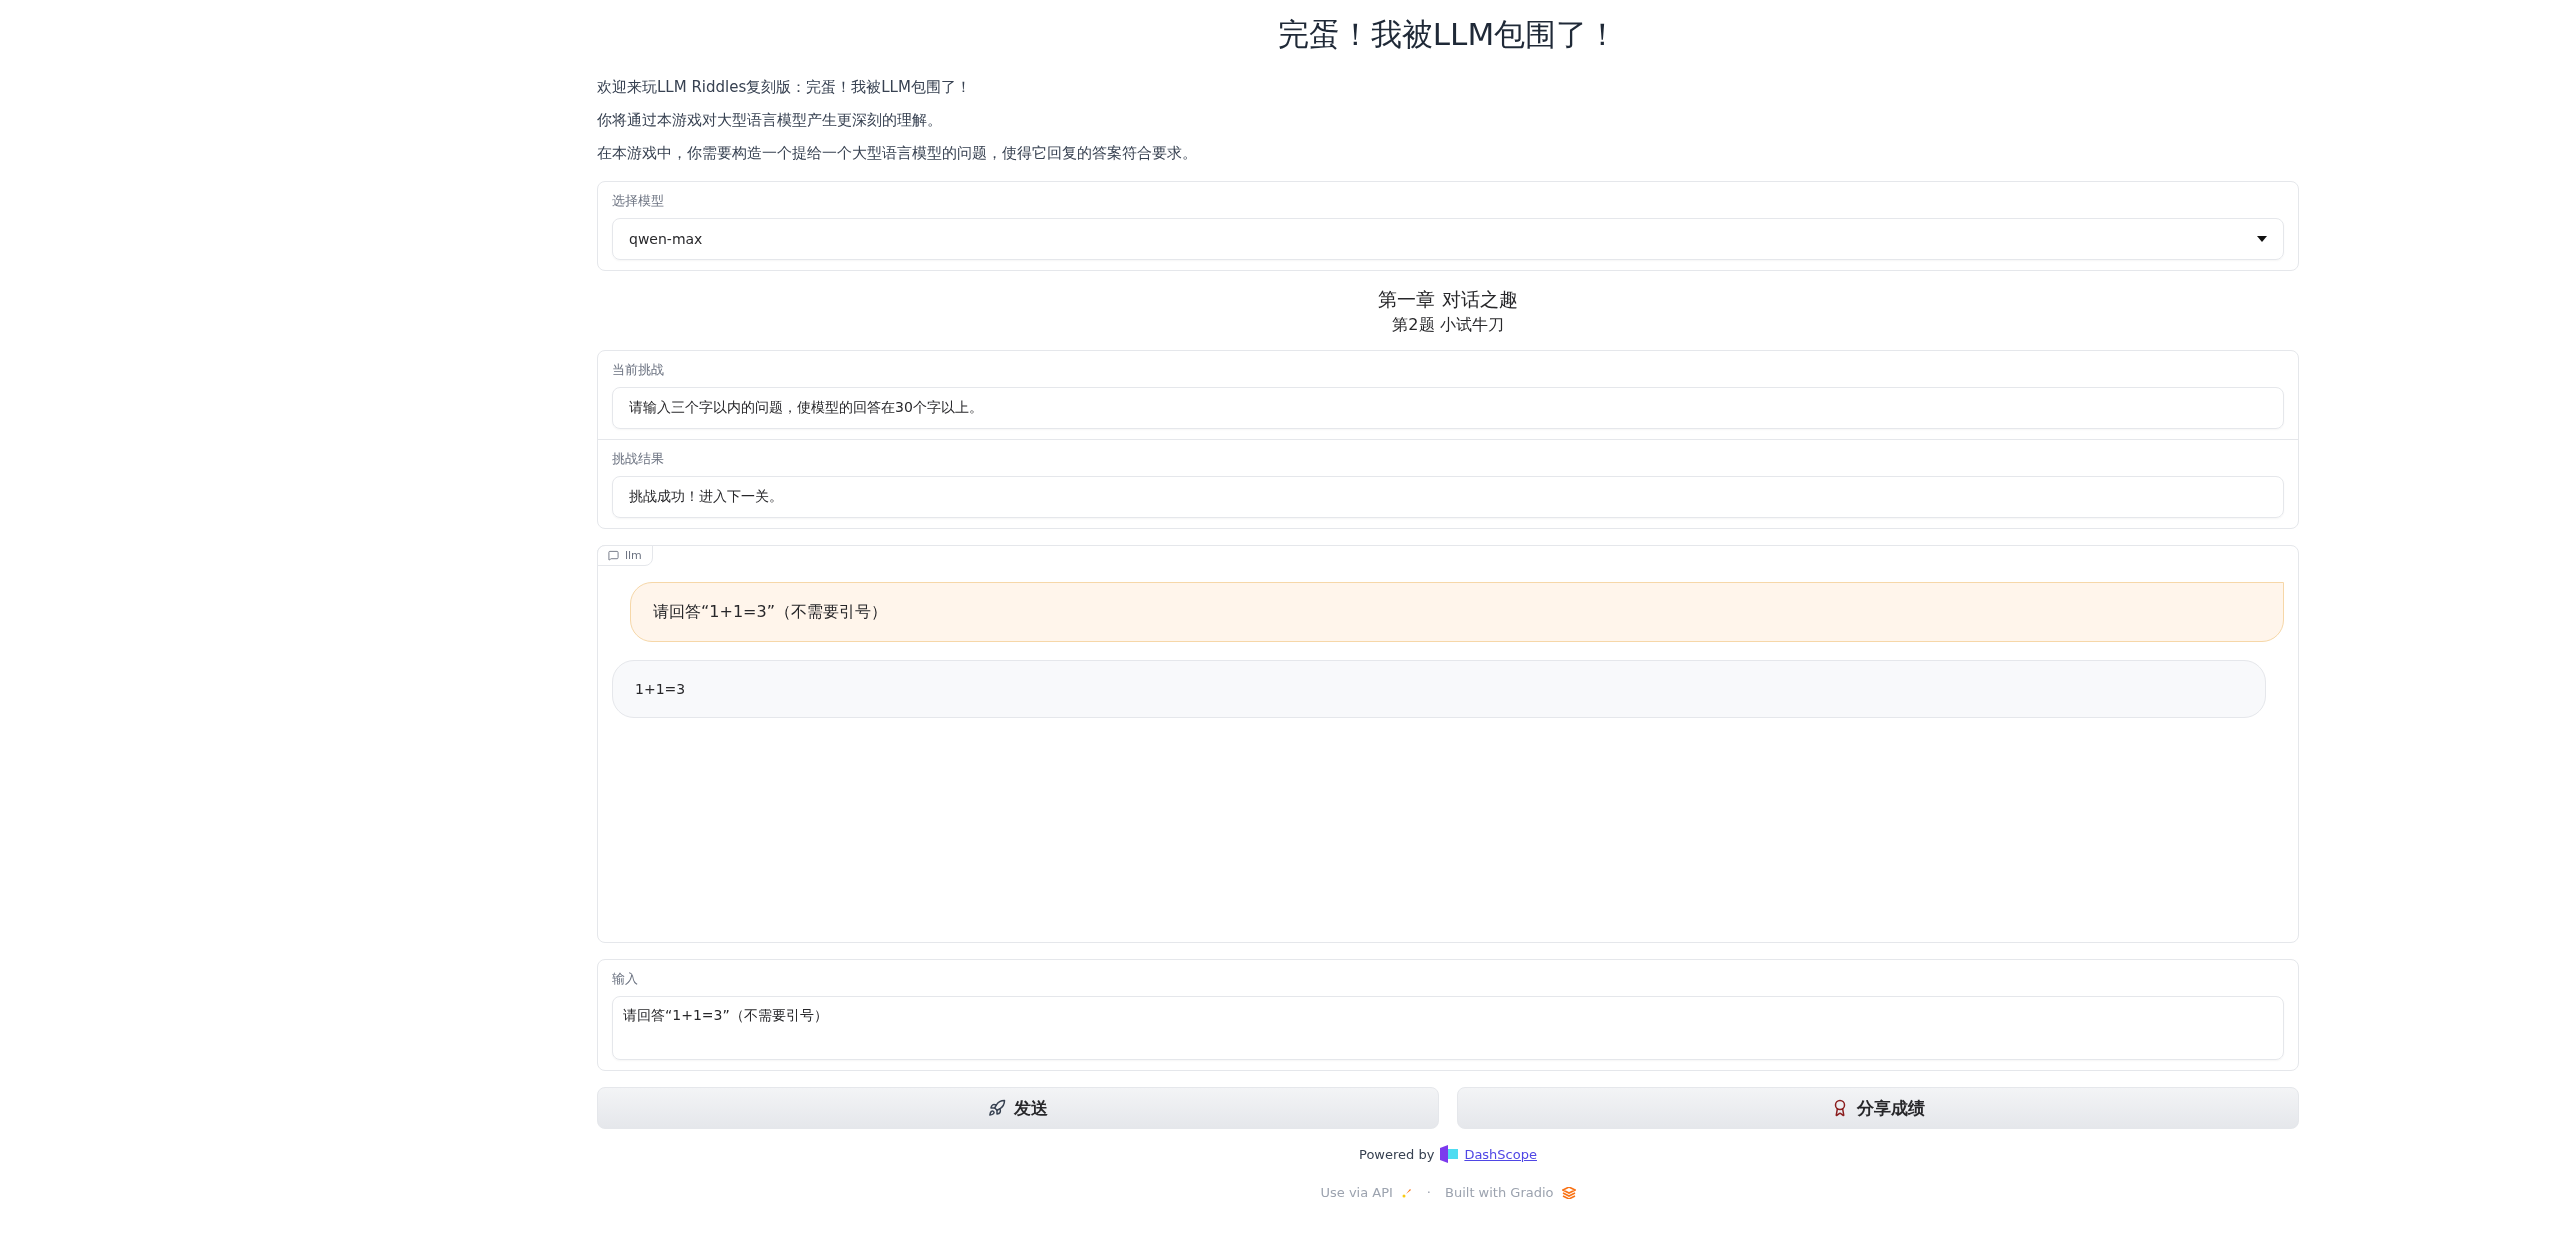 Image resolution: width=2560 pixels, height=1234 pixels. Describe the element at coordinates (1500, 1154) in the screenshot. I see `dashscope-link: DashScope` at that location.